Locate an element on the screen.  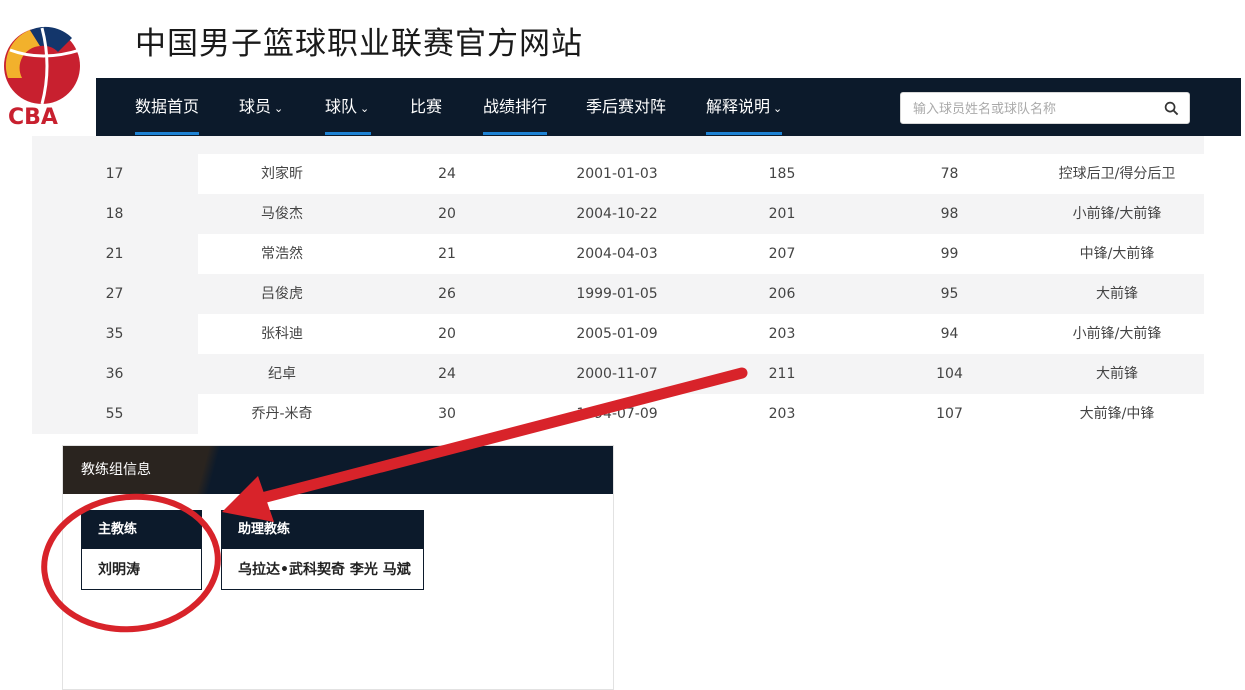
head-coach-card: 主教练 刘明涛 is located at coordinates (141, 550).